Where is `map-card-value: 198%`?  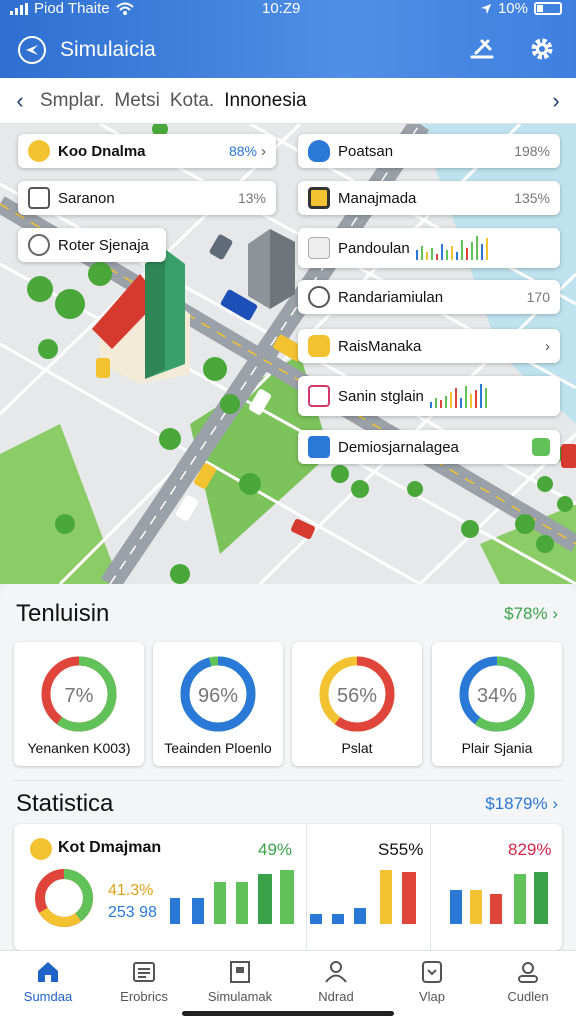
map-card-value: 198% is located at coordinates (532, 151).